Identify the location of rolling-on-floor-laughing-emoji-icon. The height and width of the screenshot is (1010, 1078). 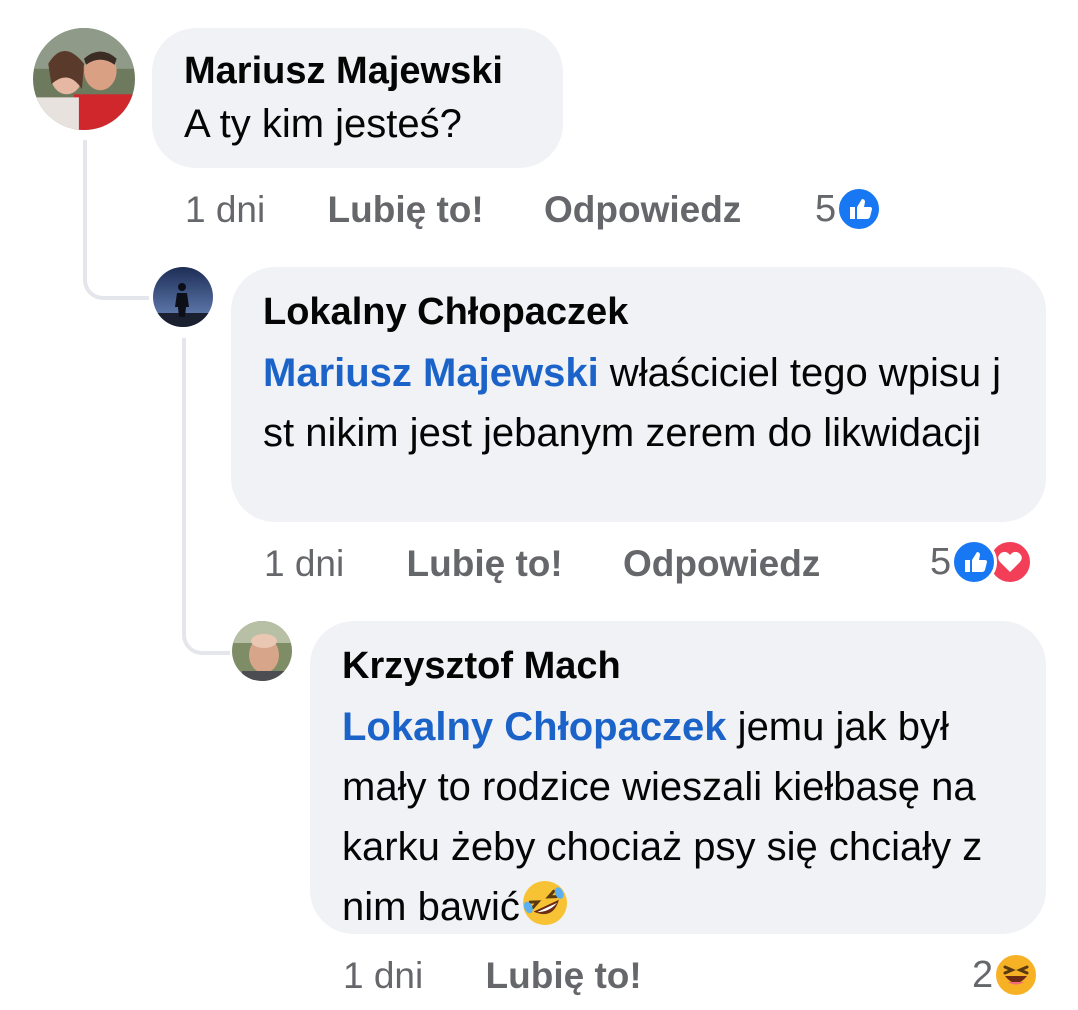
(544, 903).